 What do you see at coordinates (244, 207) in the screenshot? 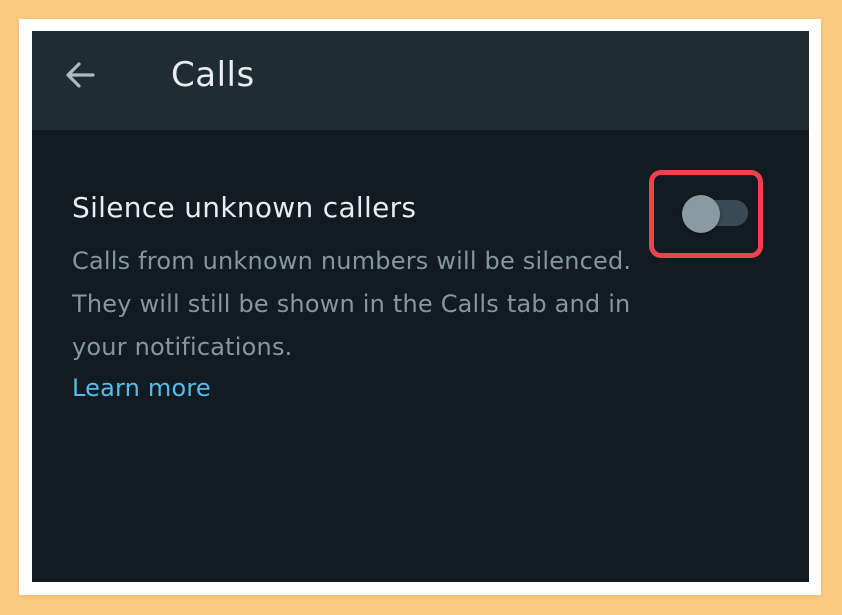
I see `setting-title: Silence unknown callers` at bounding box center [244, 207].